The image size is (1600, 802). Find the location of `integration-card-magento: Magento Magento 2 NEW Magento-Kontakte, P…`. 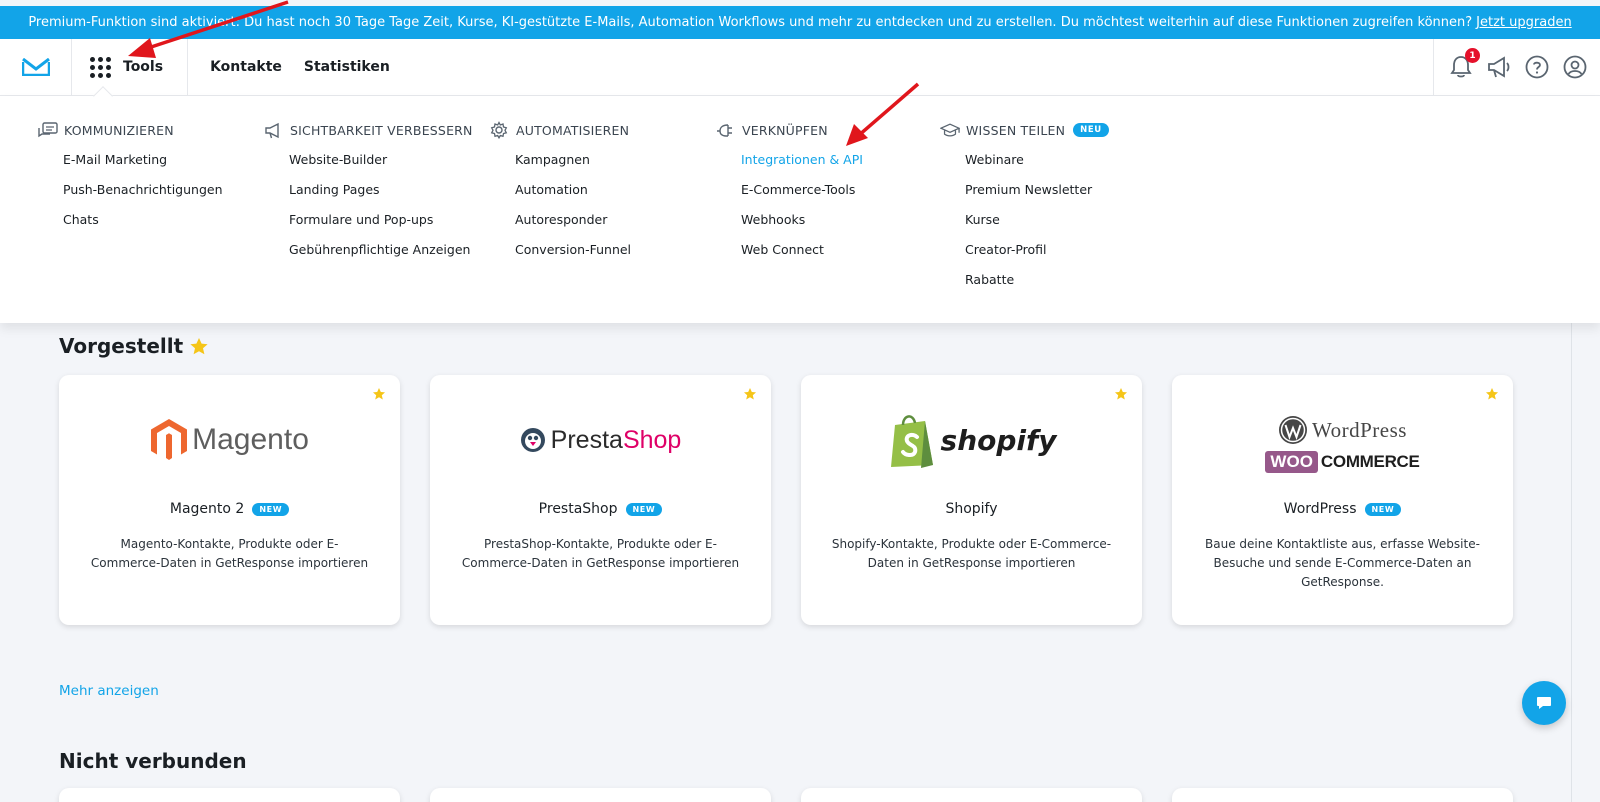

integration-card-magento: Magento Magento 2 NEW Magento-Kontakte, P… is located at coordinates (229, 500).